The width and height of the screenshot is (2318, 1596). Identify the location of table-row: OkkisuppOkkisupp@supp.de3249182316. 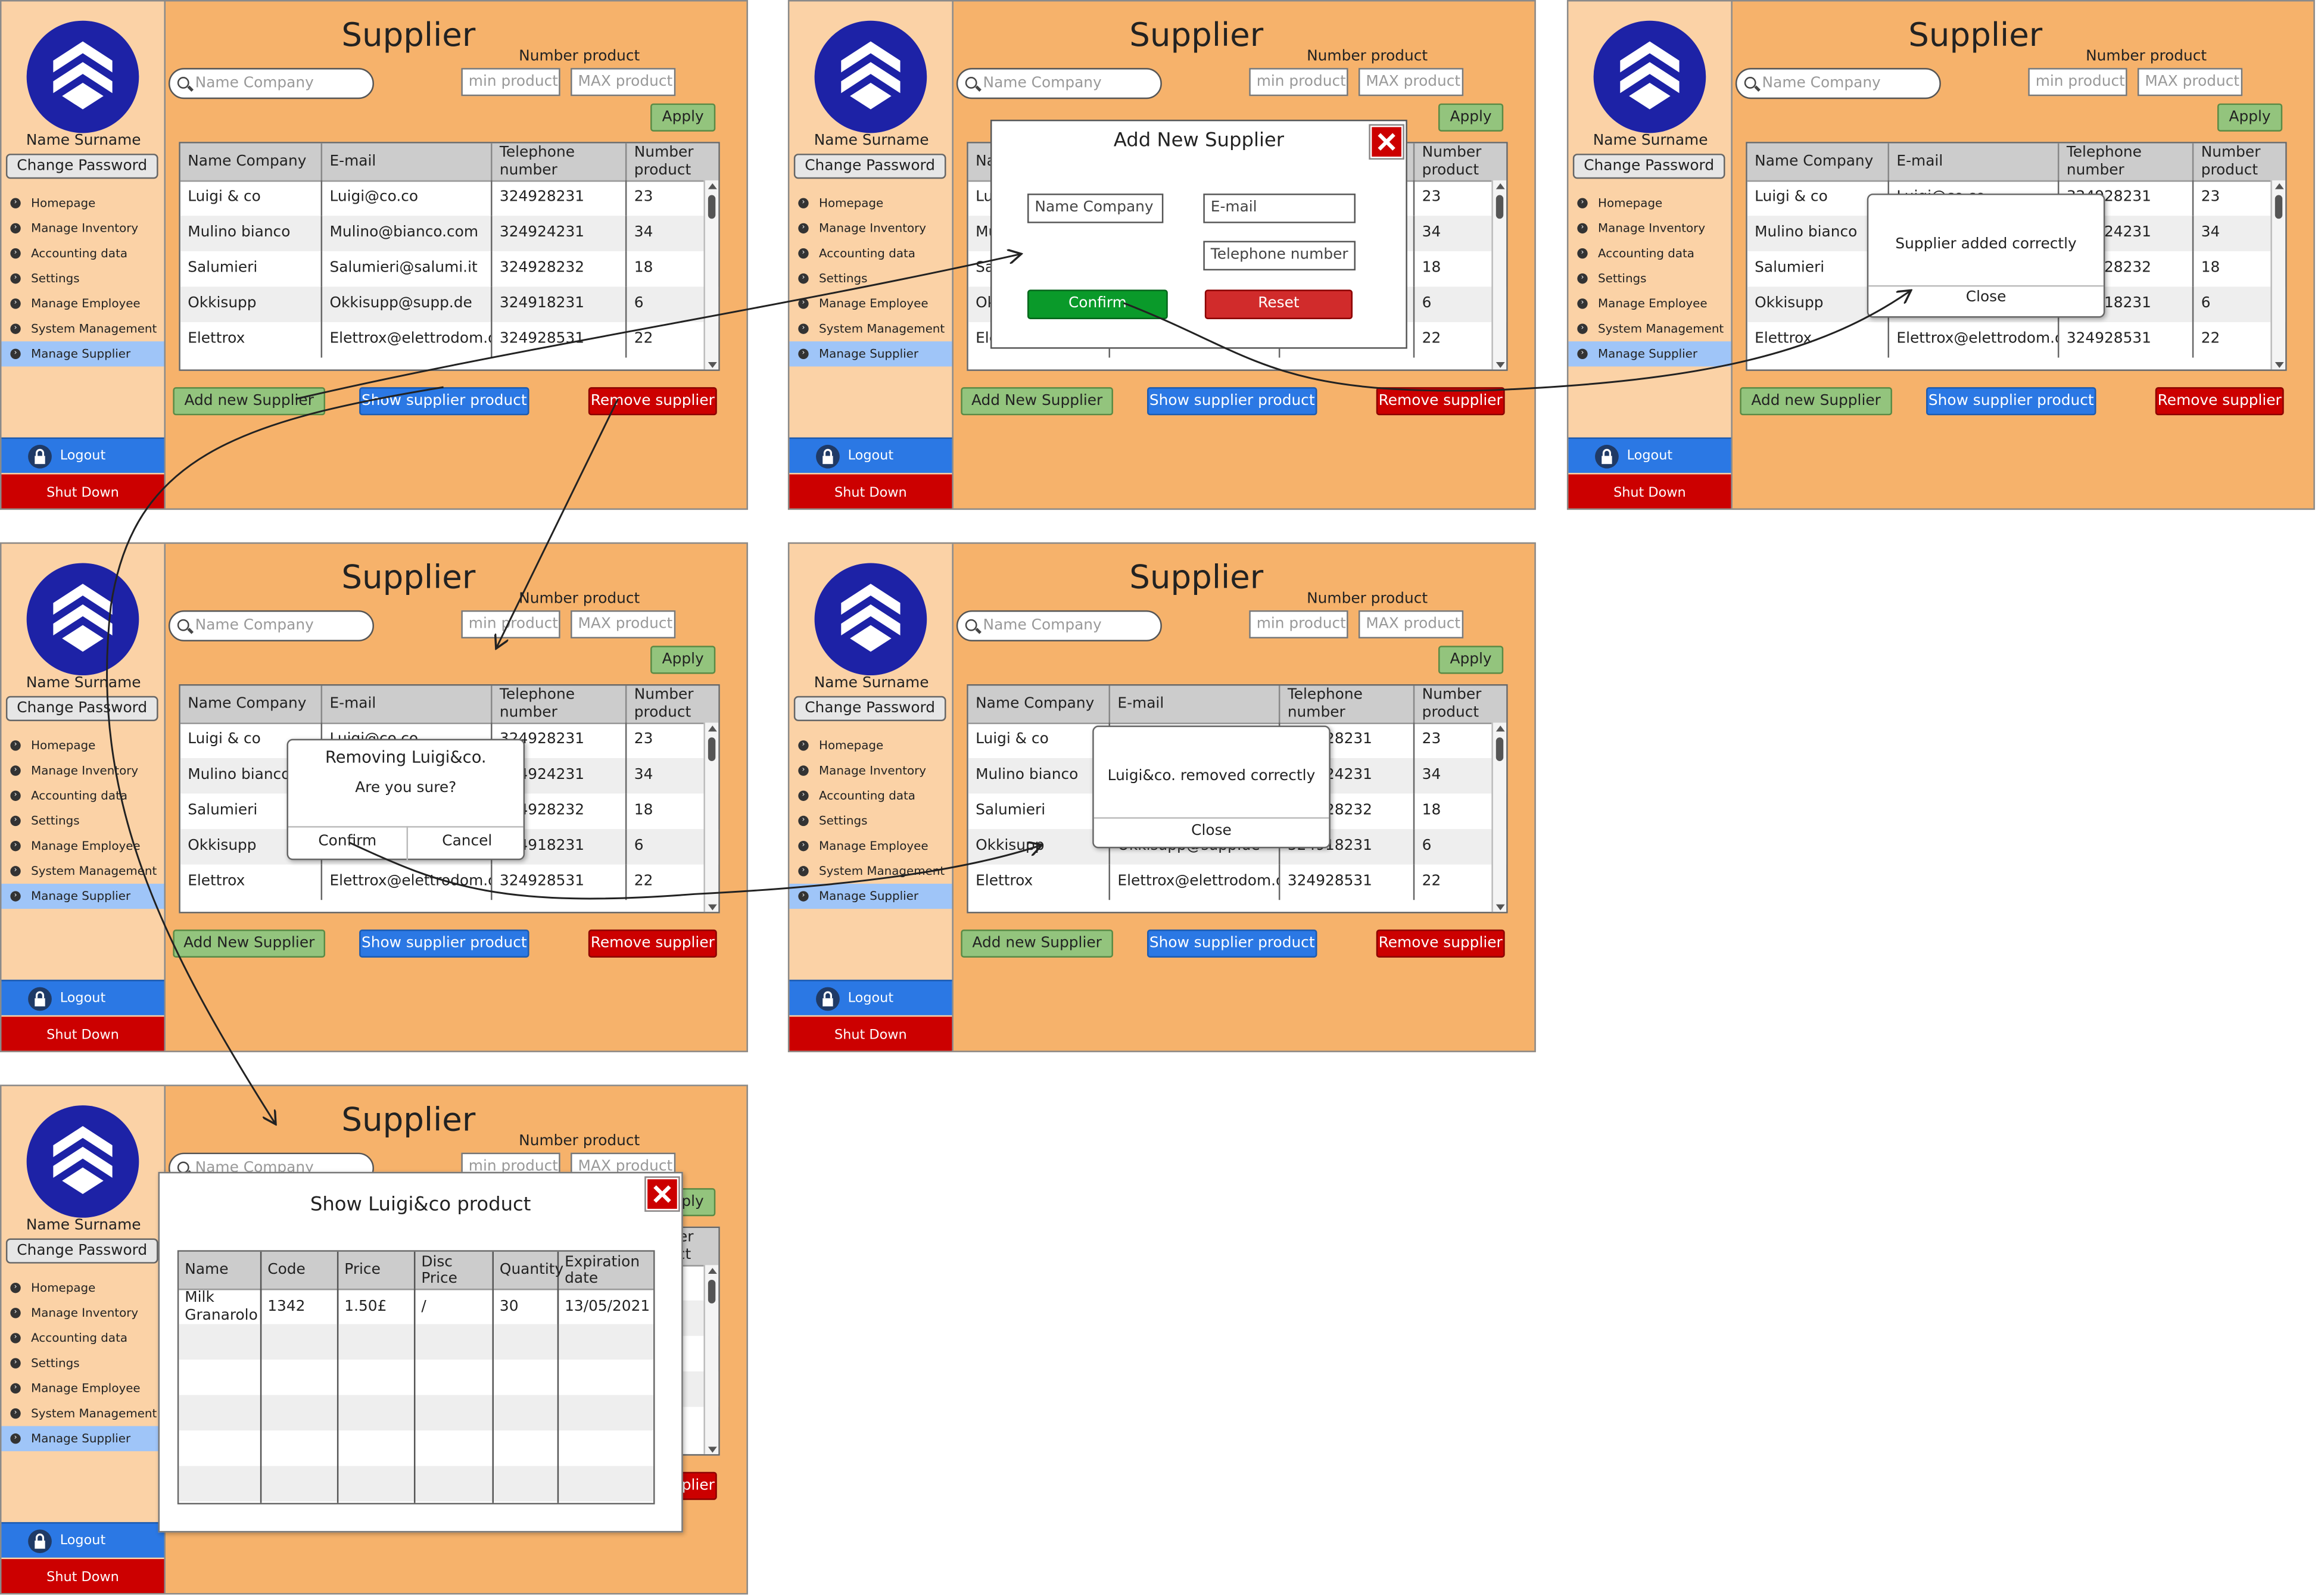
(449, 304).